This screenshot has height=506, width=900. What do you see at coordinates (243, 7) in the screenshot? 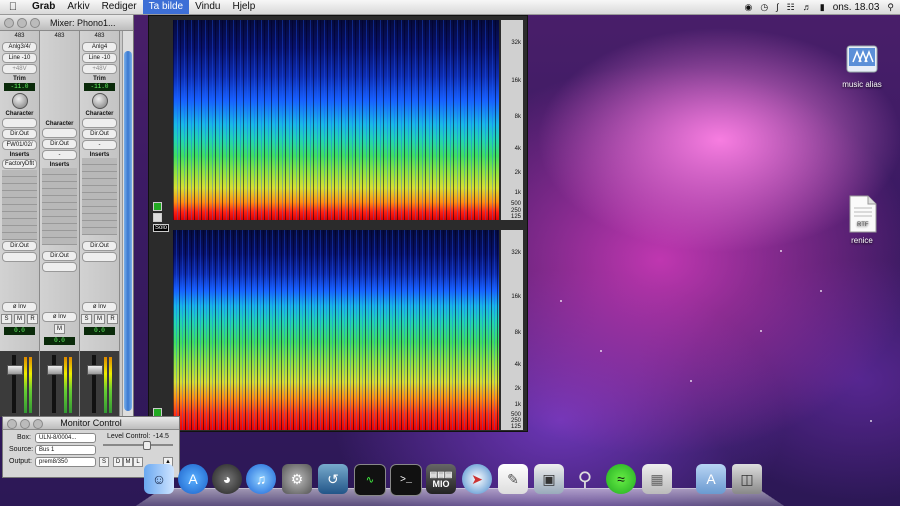
I see `menu-hjelp: Hjelp` at bounding box center [243, 7].